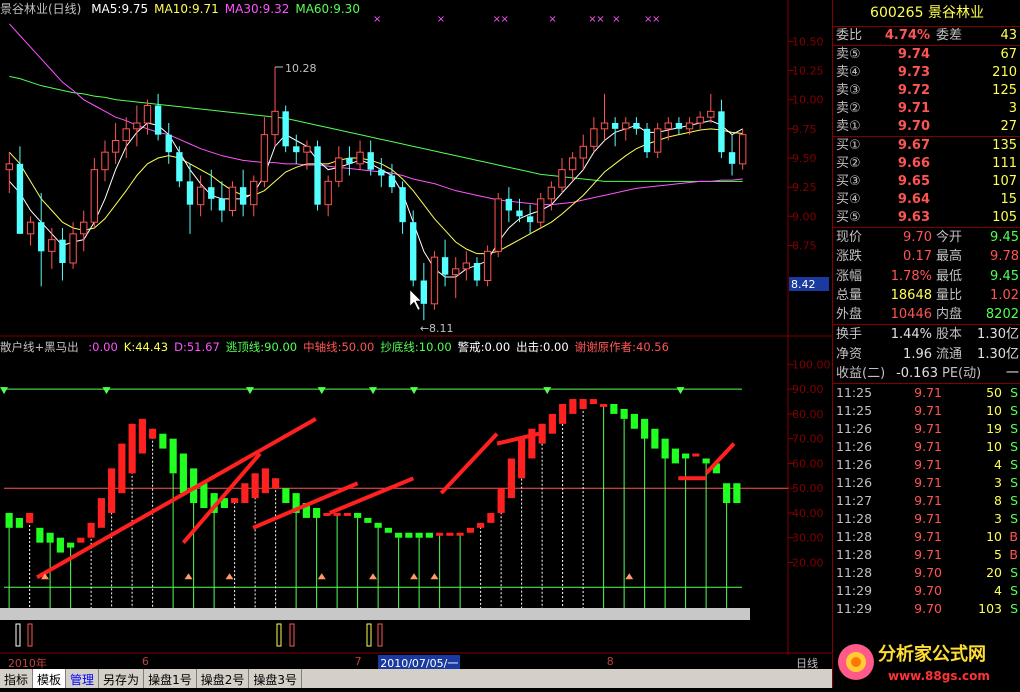 The height and width of the screenshot is (692, 1020). I want to click on ind-trend-segment, so click(469, 463).